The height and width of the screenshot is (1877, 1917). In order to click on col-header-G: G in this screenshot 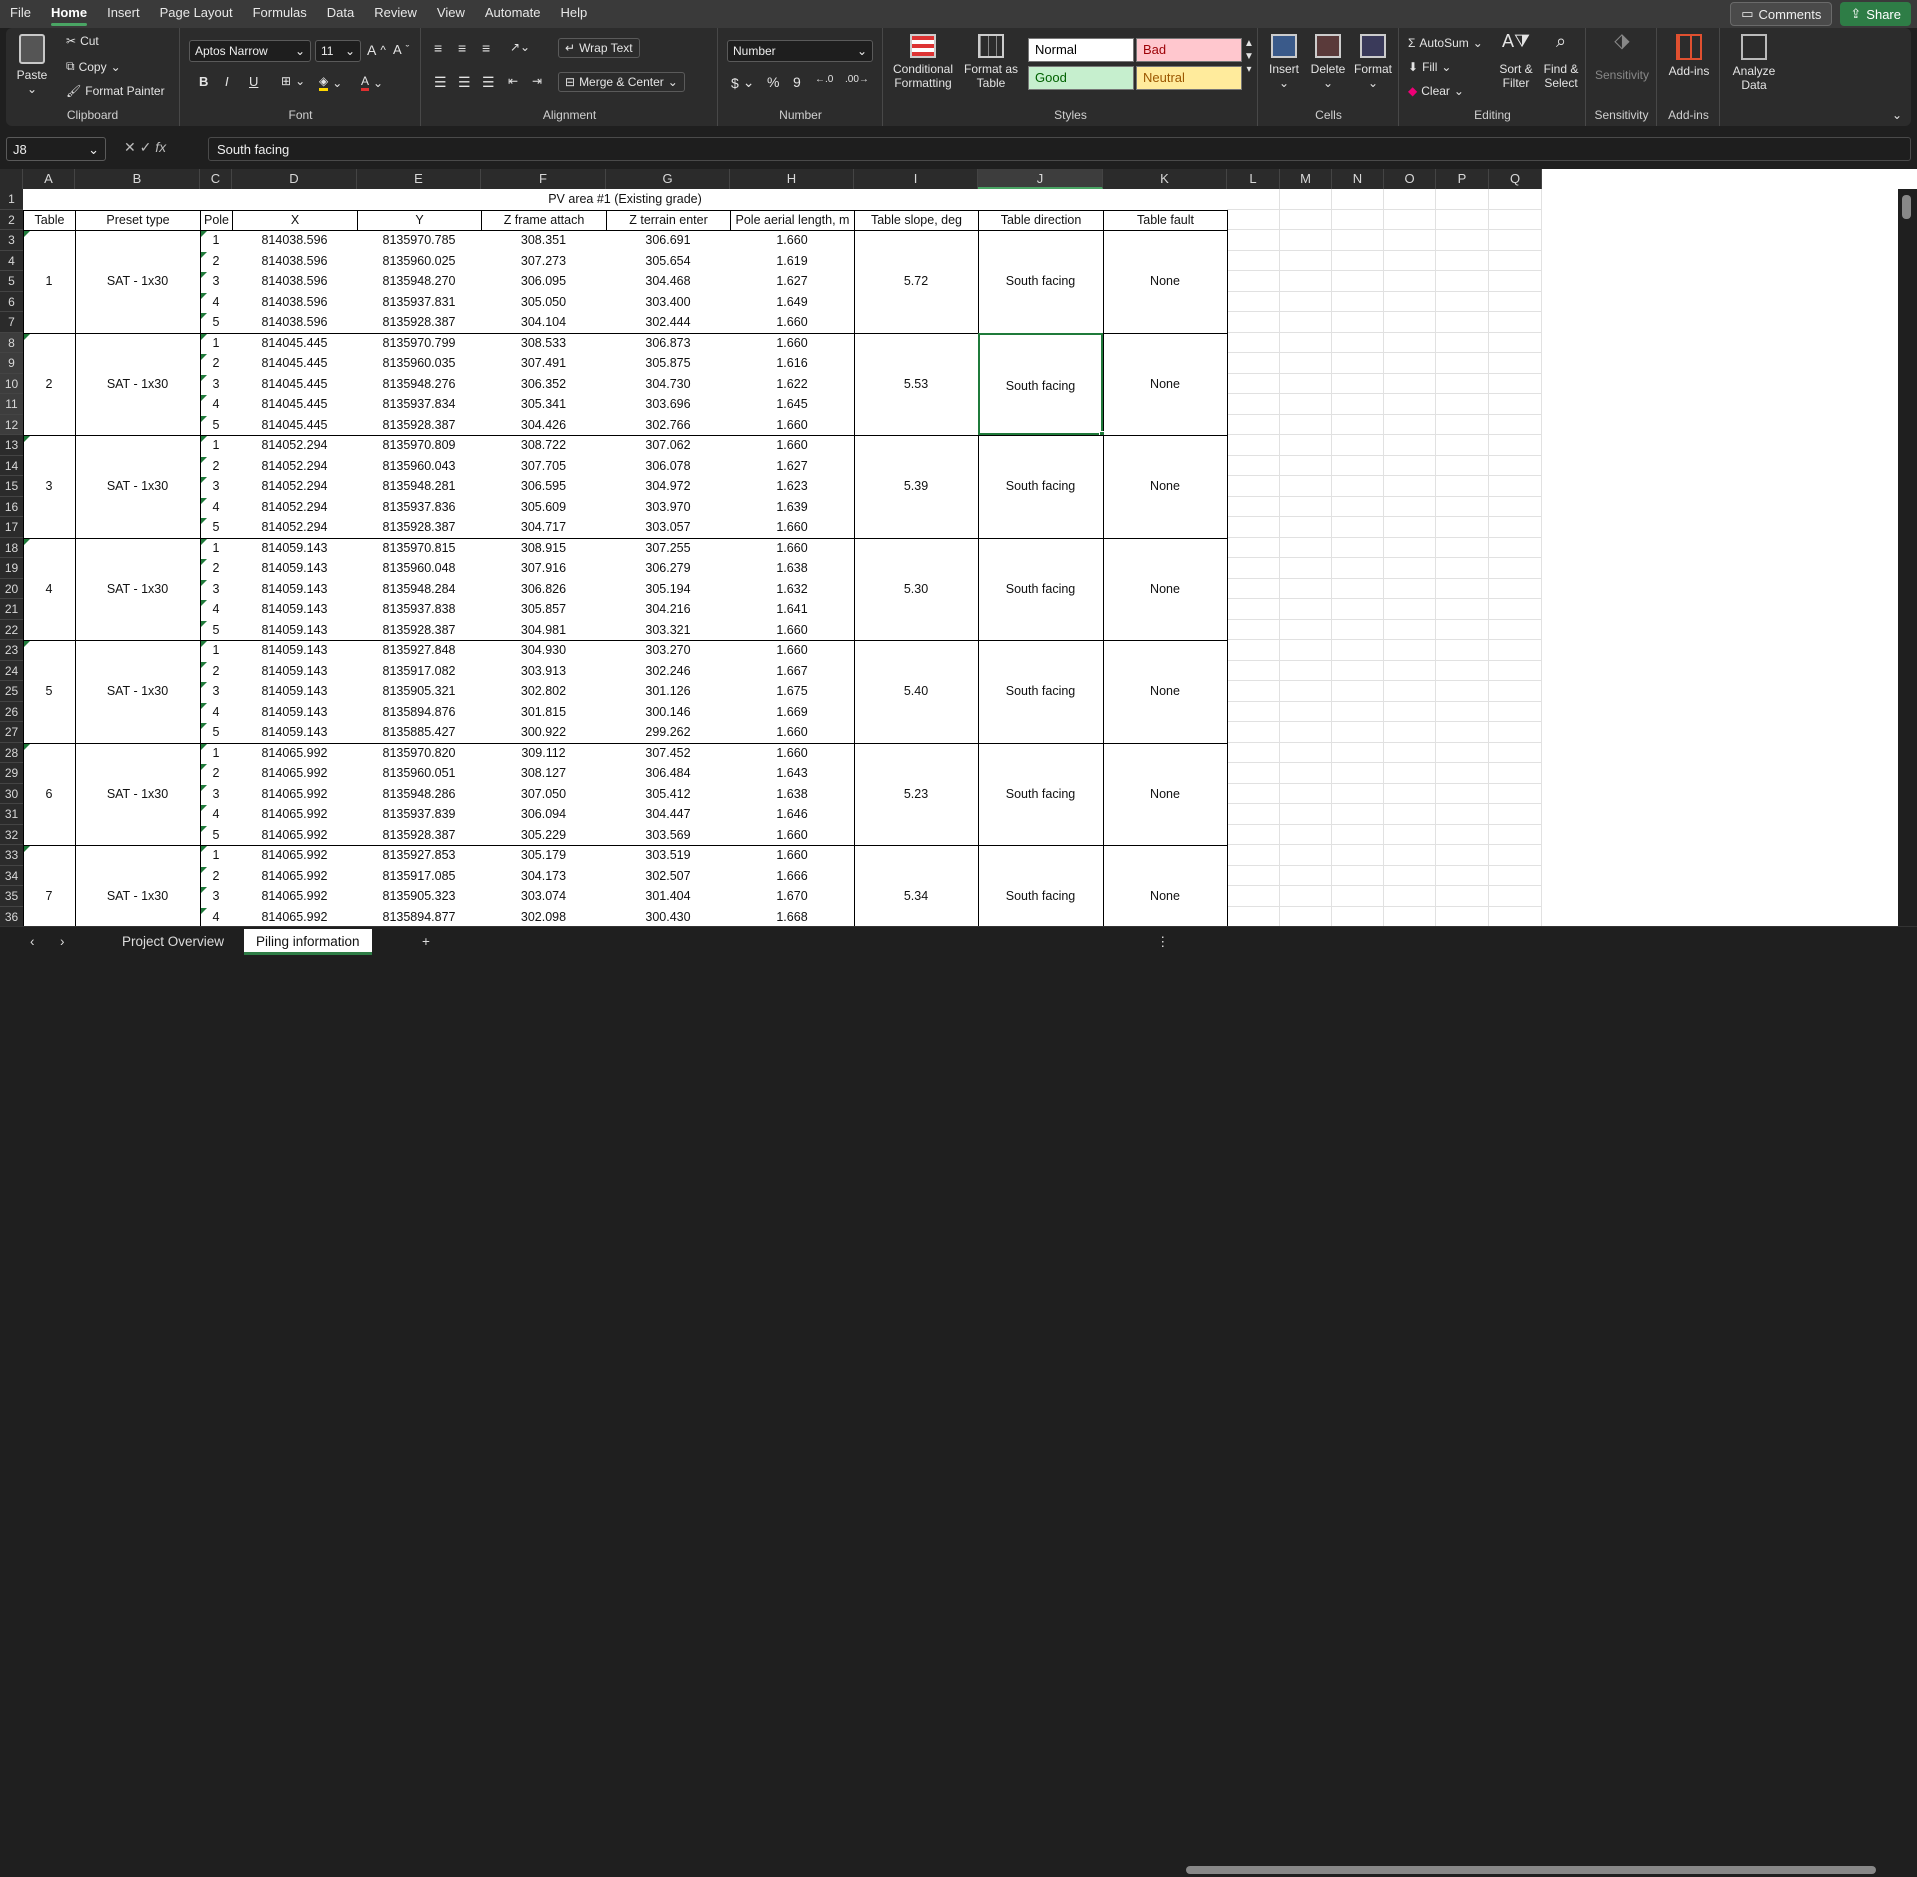, I will do `click(668, 179)`.